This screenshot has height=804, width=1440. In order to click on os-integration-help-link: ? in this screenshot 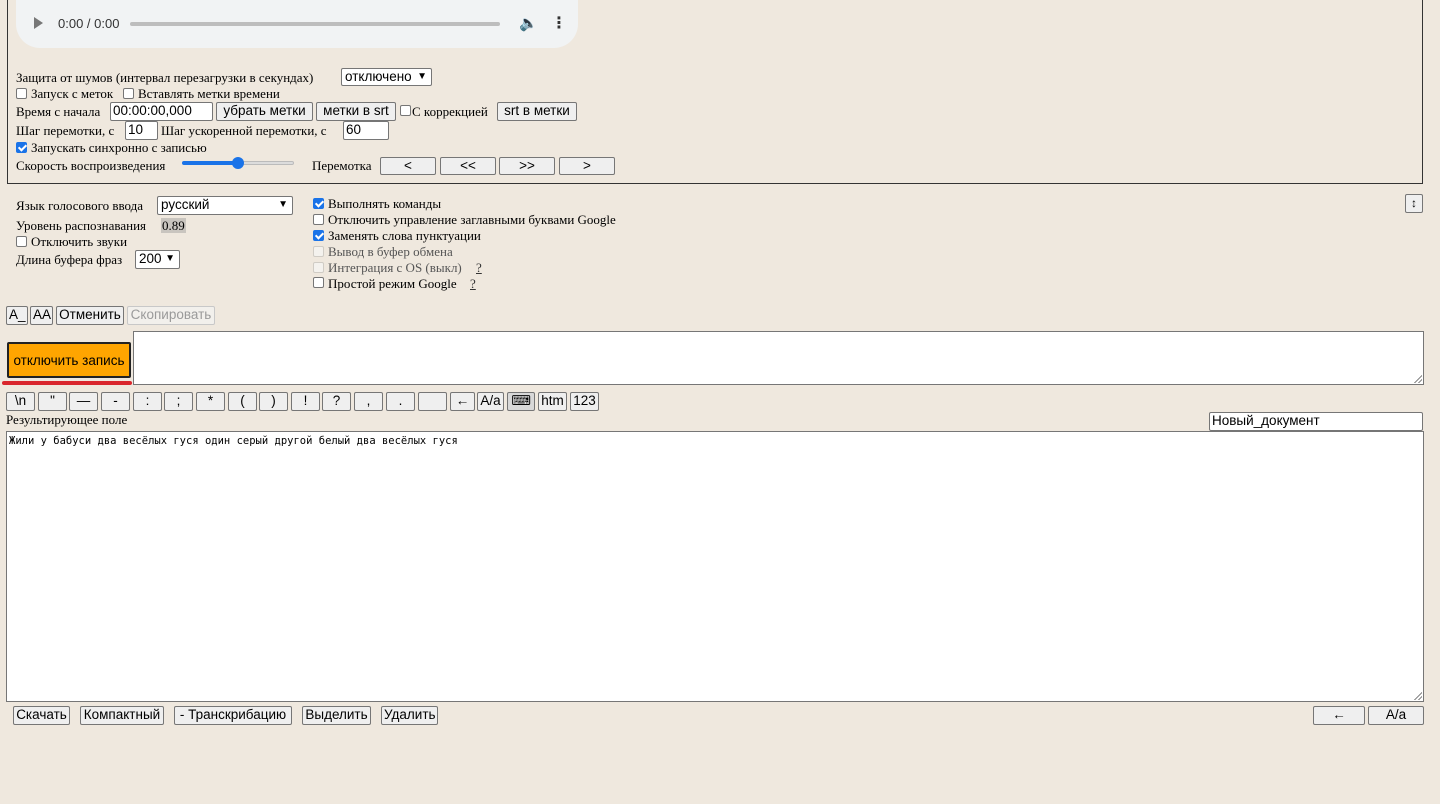, I will do `click(479, 267)`.